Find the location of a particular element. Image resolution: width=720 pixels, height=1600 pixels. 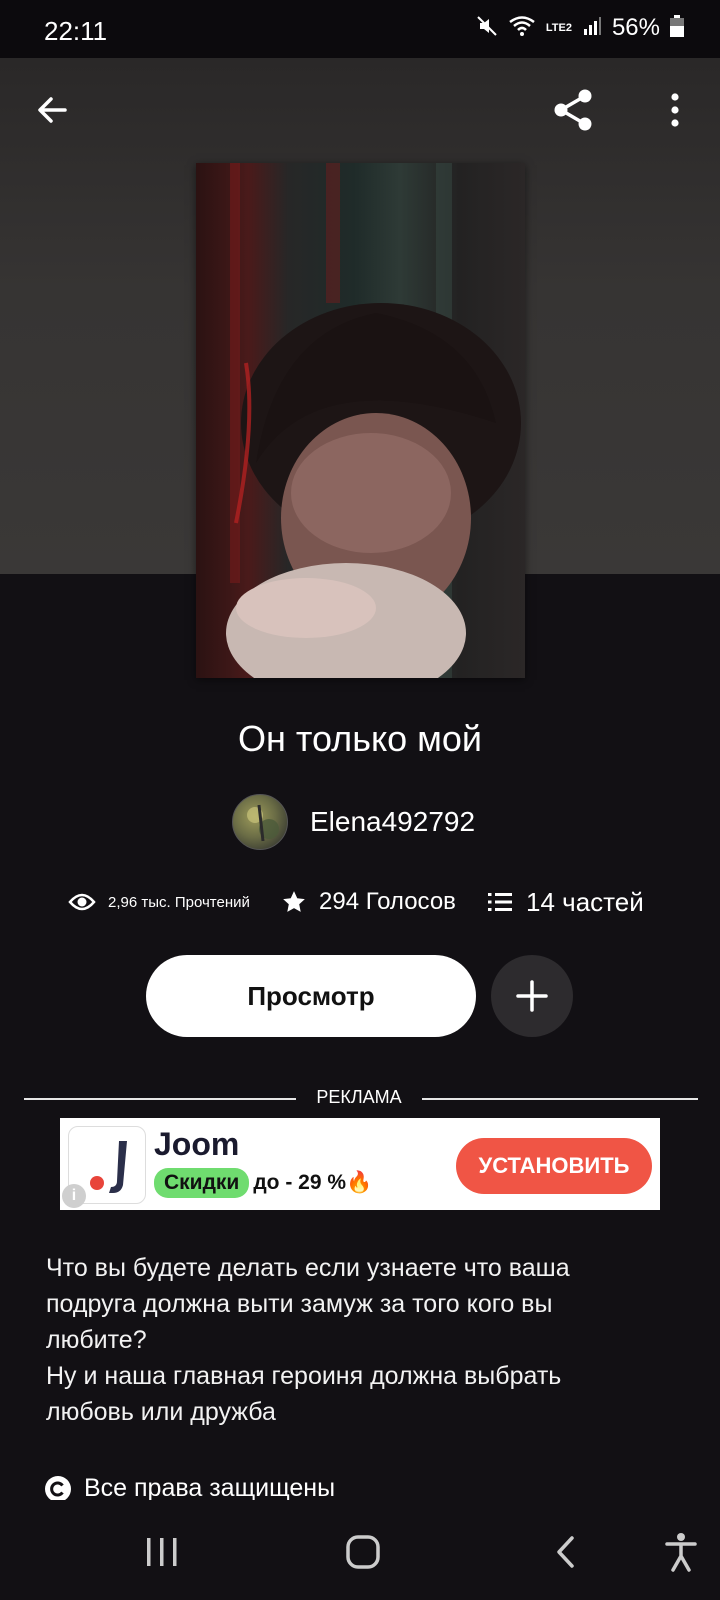

ad-subline: Скидки до - 29 %🔥 is located at coordinates (263, 1183).